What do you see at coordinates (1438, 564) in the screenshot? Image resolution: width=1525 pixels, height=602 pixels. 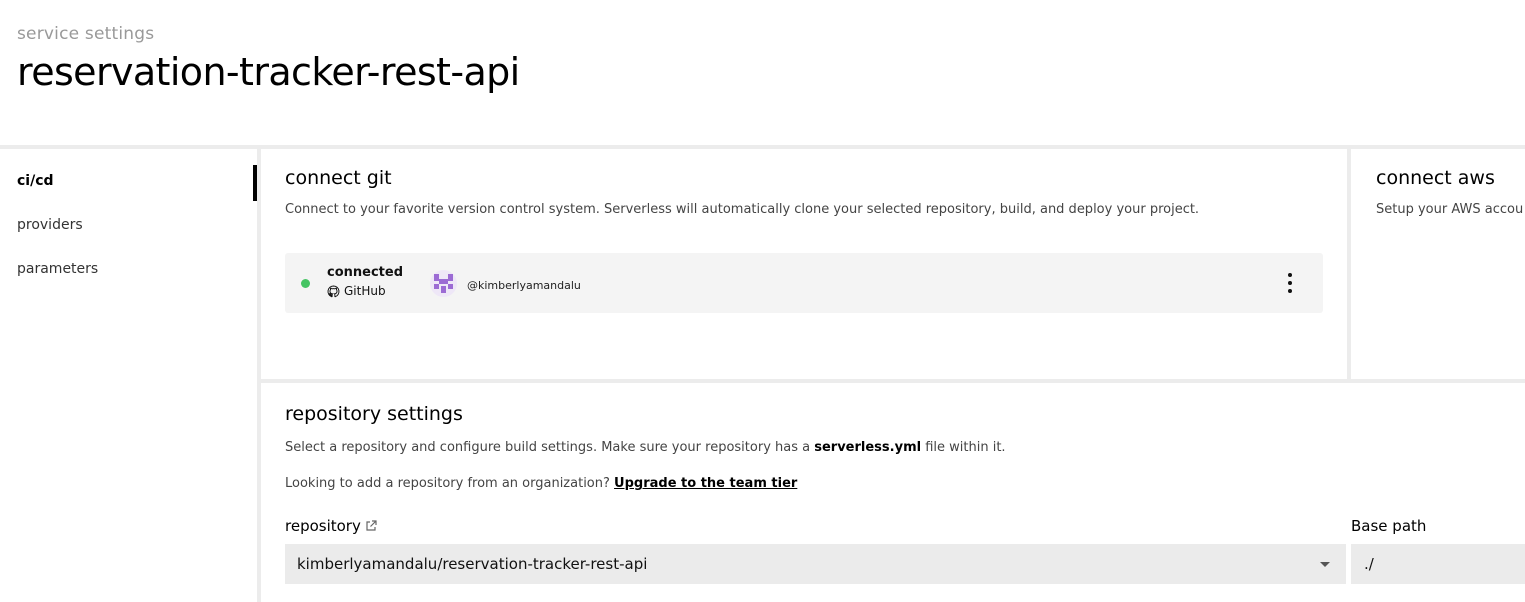 I see `base-path-input` at bounding box center [1438, 564].